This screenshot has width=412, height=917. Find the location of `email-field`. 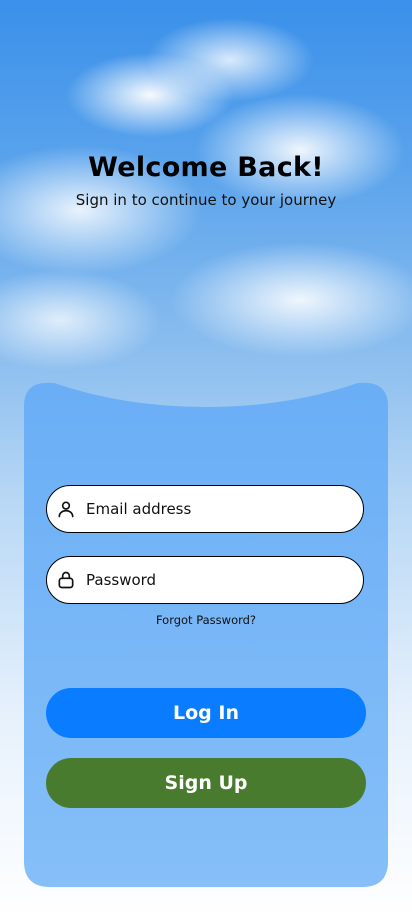

email-field is located at coordinates (205, 509).